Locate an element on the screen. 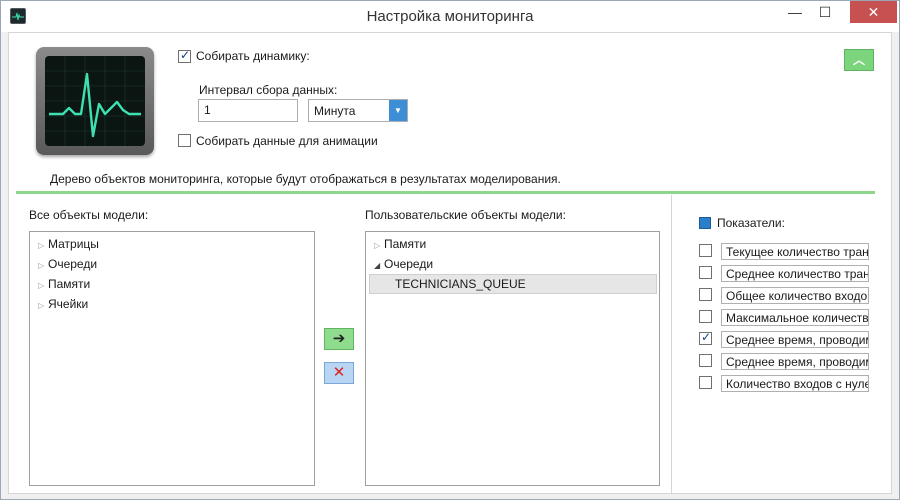 Image resolution: width=900 pixels, height=500 pixels. tree-item: ▷ Матрицы is located at coordinates (68, 244).